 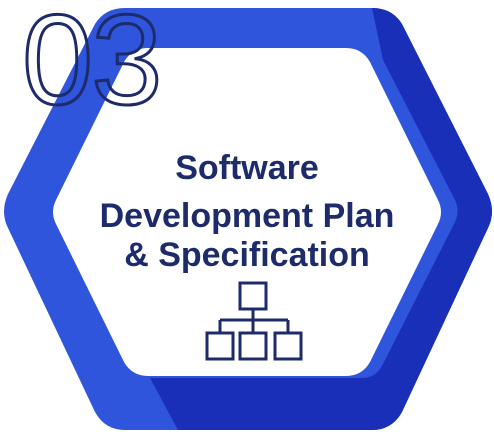 I want to click on step-number: 03, so click(x=91, y=67).